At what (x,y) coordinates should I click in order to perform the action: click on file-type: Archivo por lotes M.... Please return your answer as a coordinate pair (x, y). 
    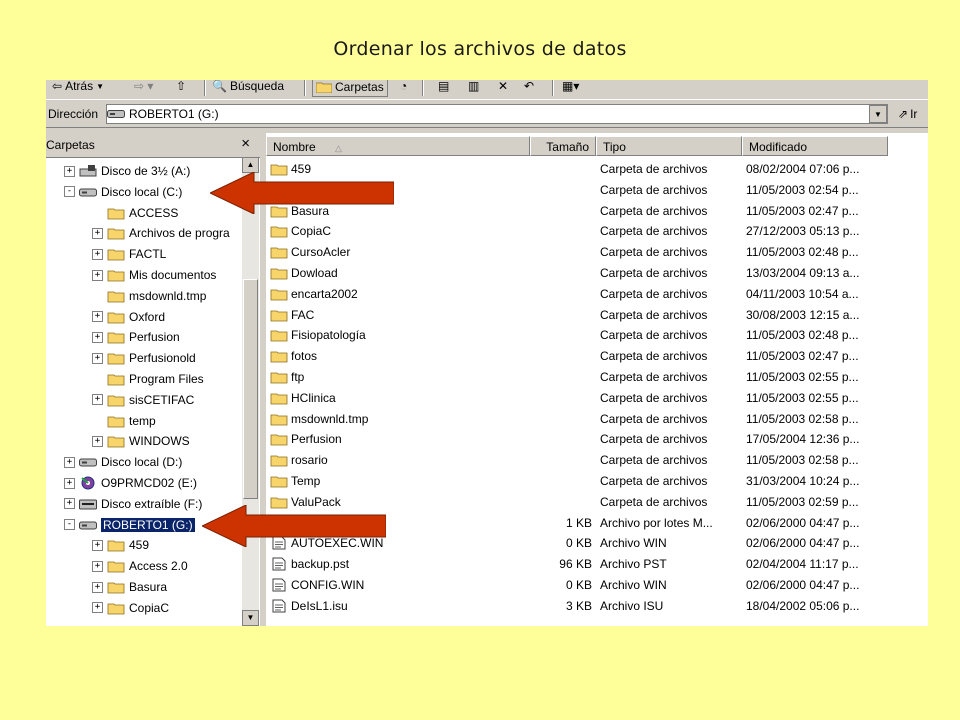
    Looking at the image, I should click on (656, 522).